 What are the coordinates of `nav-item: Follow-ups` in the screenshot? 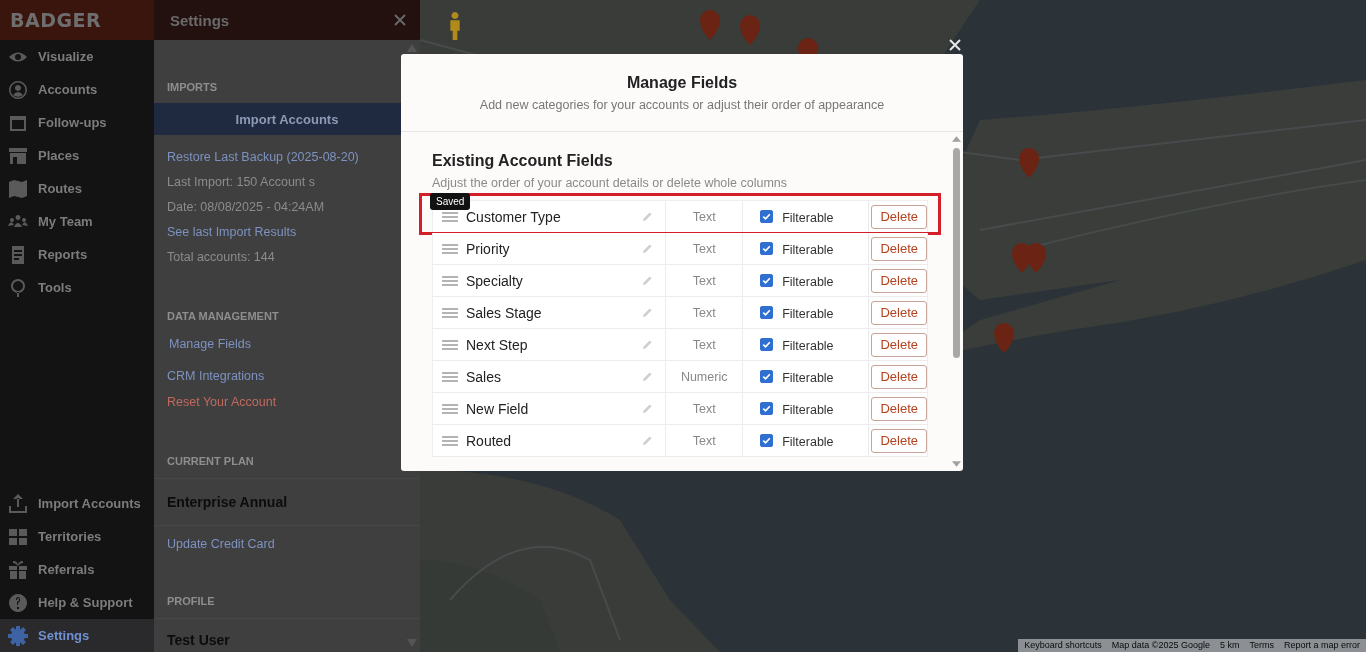 It's located at (77, 122).